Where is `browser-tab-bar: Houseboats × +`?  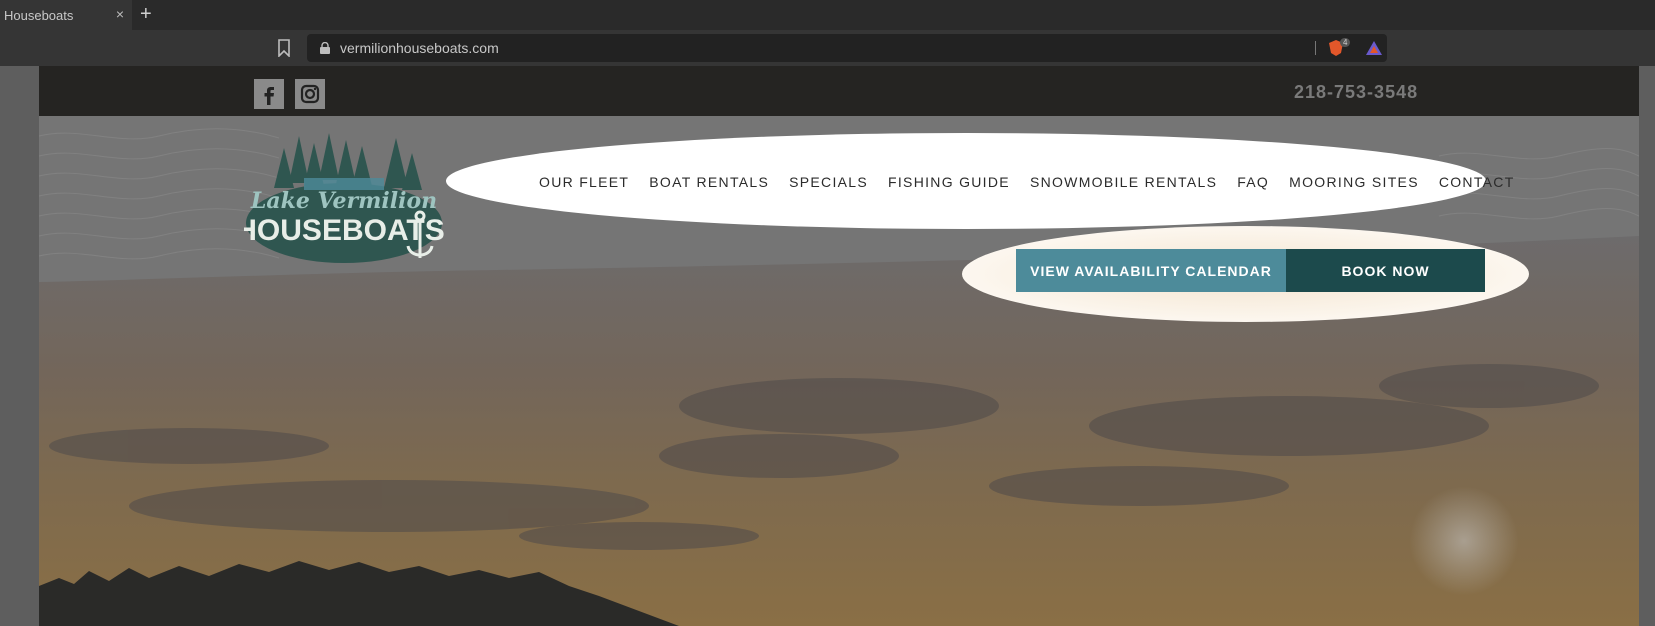 browser-tab-bar: Houseboats × + is located at coordinates (827, 15).